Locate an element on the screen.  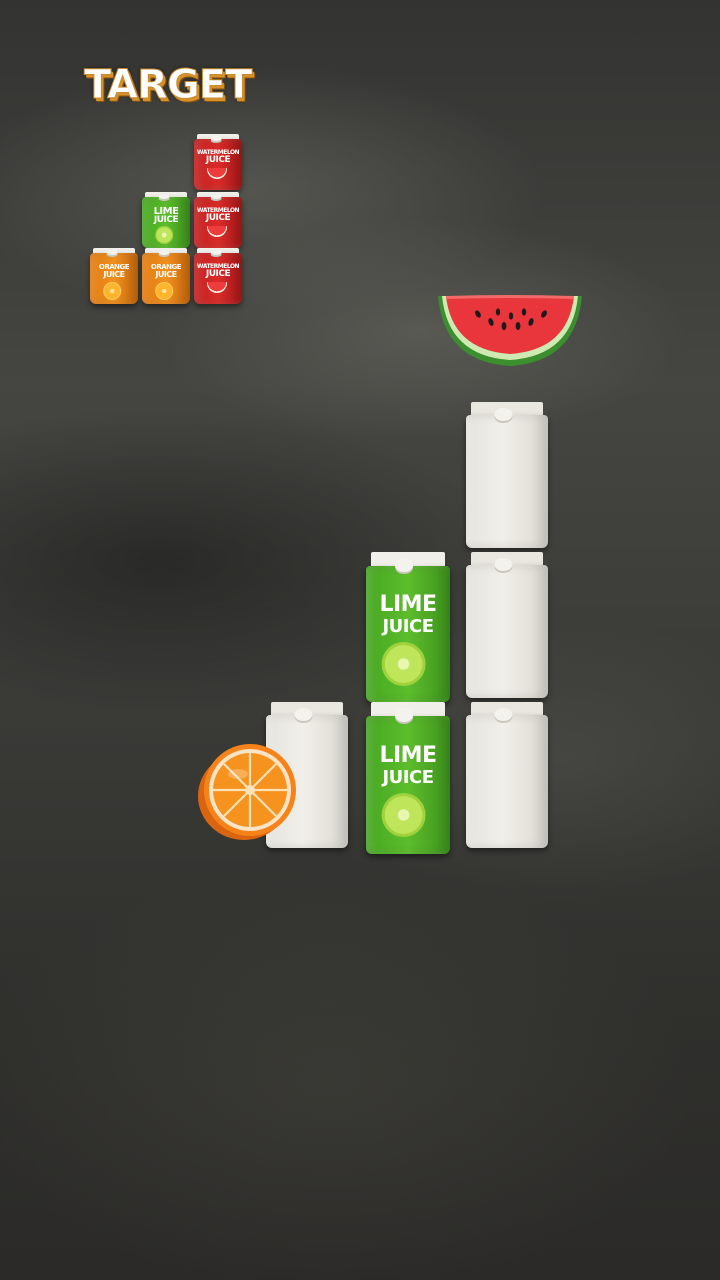
target-carton-lime: LIME JUICE is located at coordinates (166, 220).